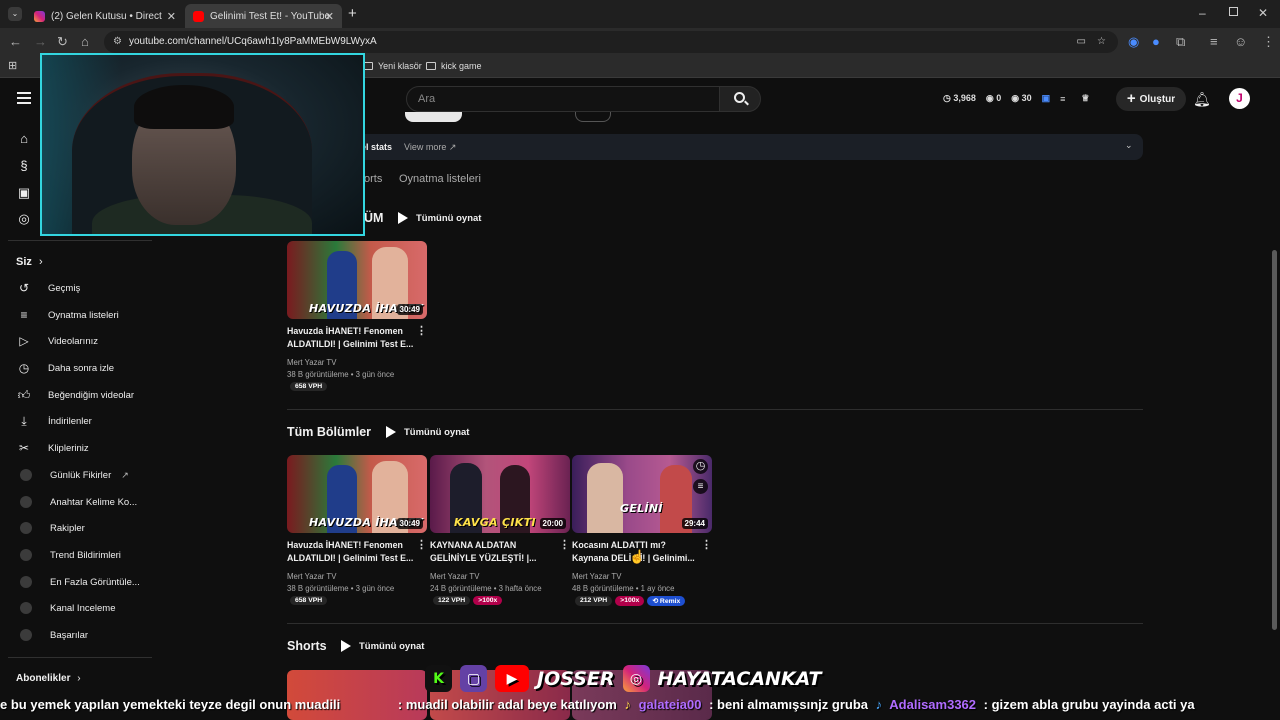  Describe the element at coordinates (438, 678) in the screenshot. I see `kick-icon: K` at that location.